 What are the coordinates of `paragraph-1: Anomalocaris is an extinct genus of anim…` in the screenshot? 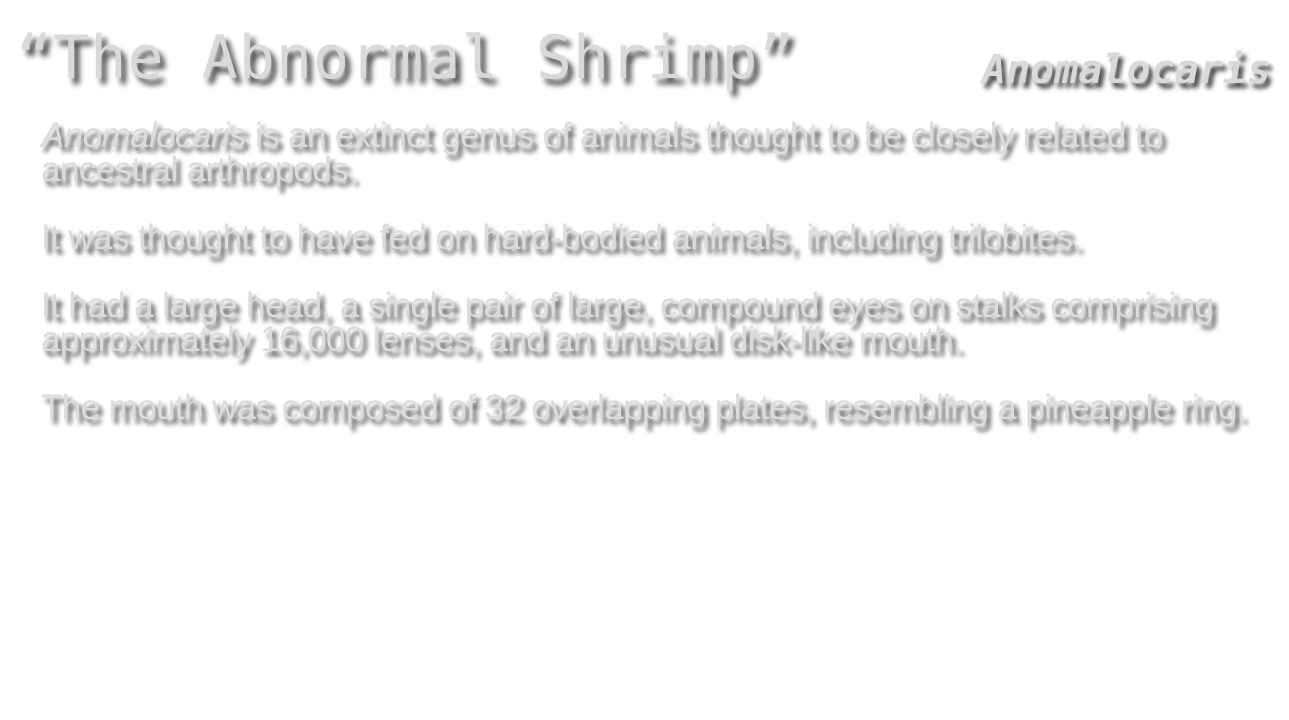 It's located at (646, 152).